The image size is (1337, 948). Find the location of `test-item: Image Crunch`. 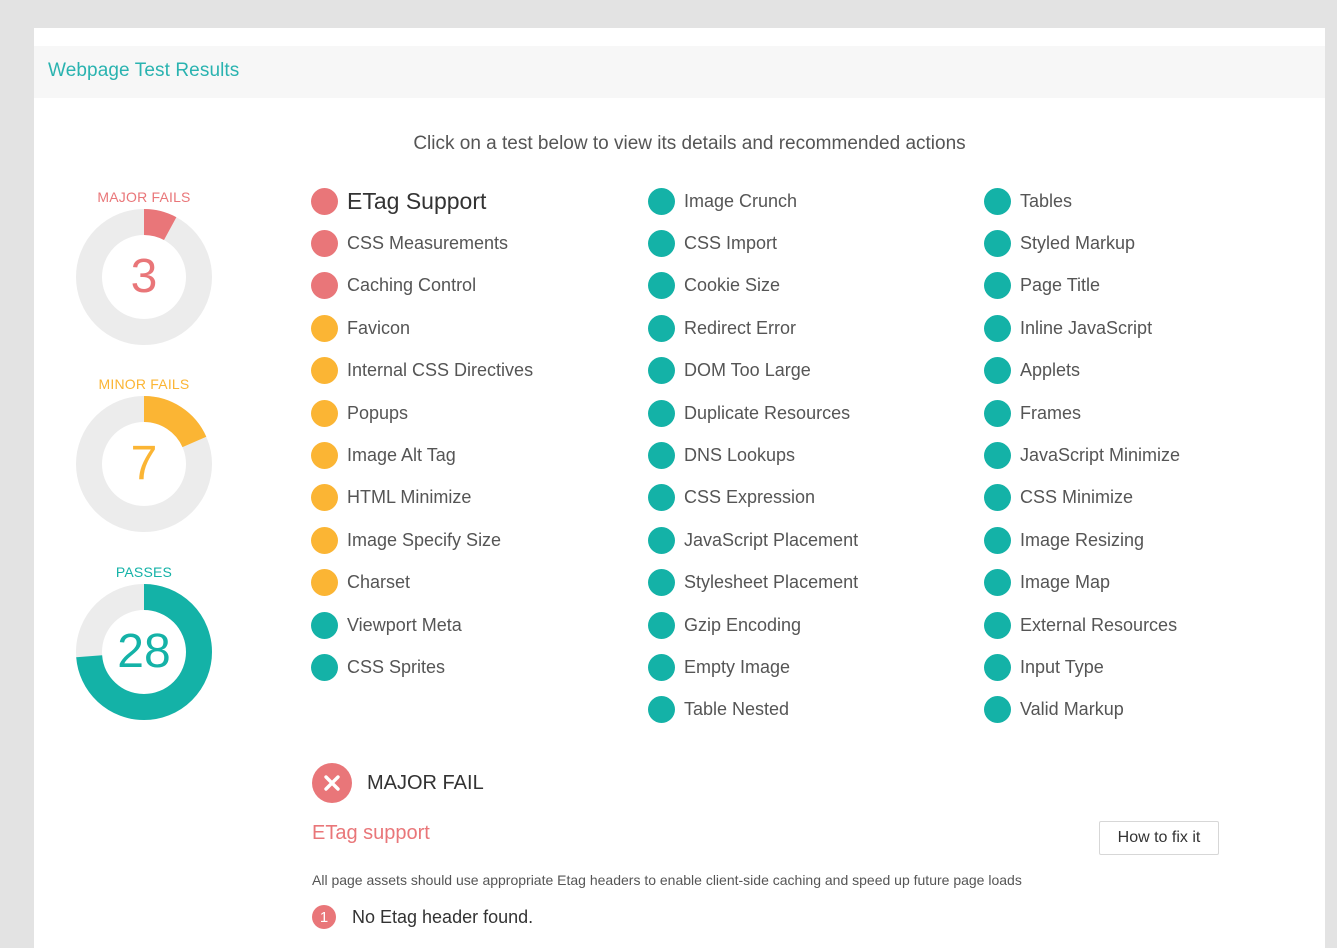

test-item: Image Crunch is located at coordinates (722, 201).